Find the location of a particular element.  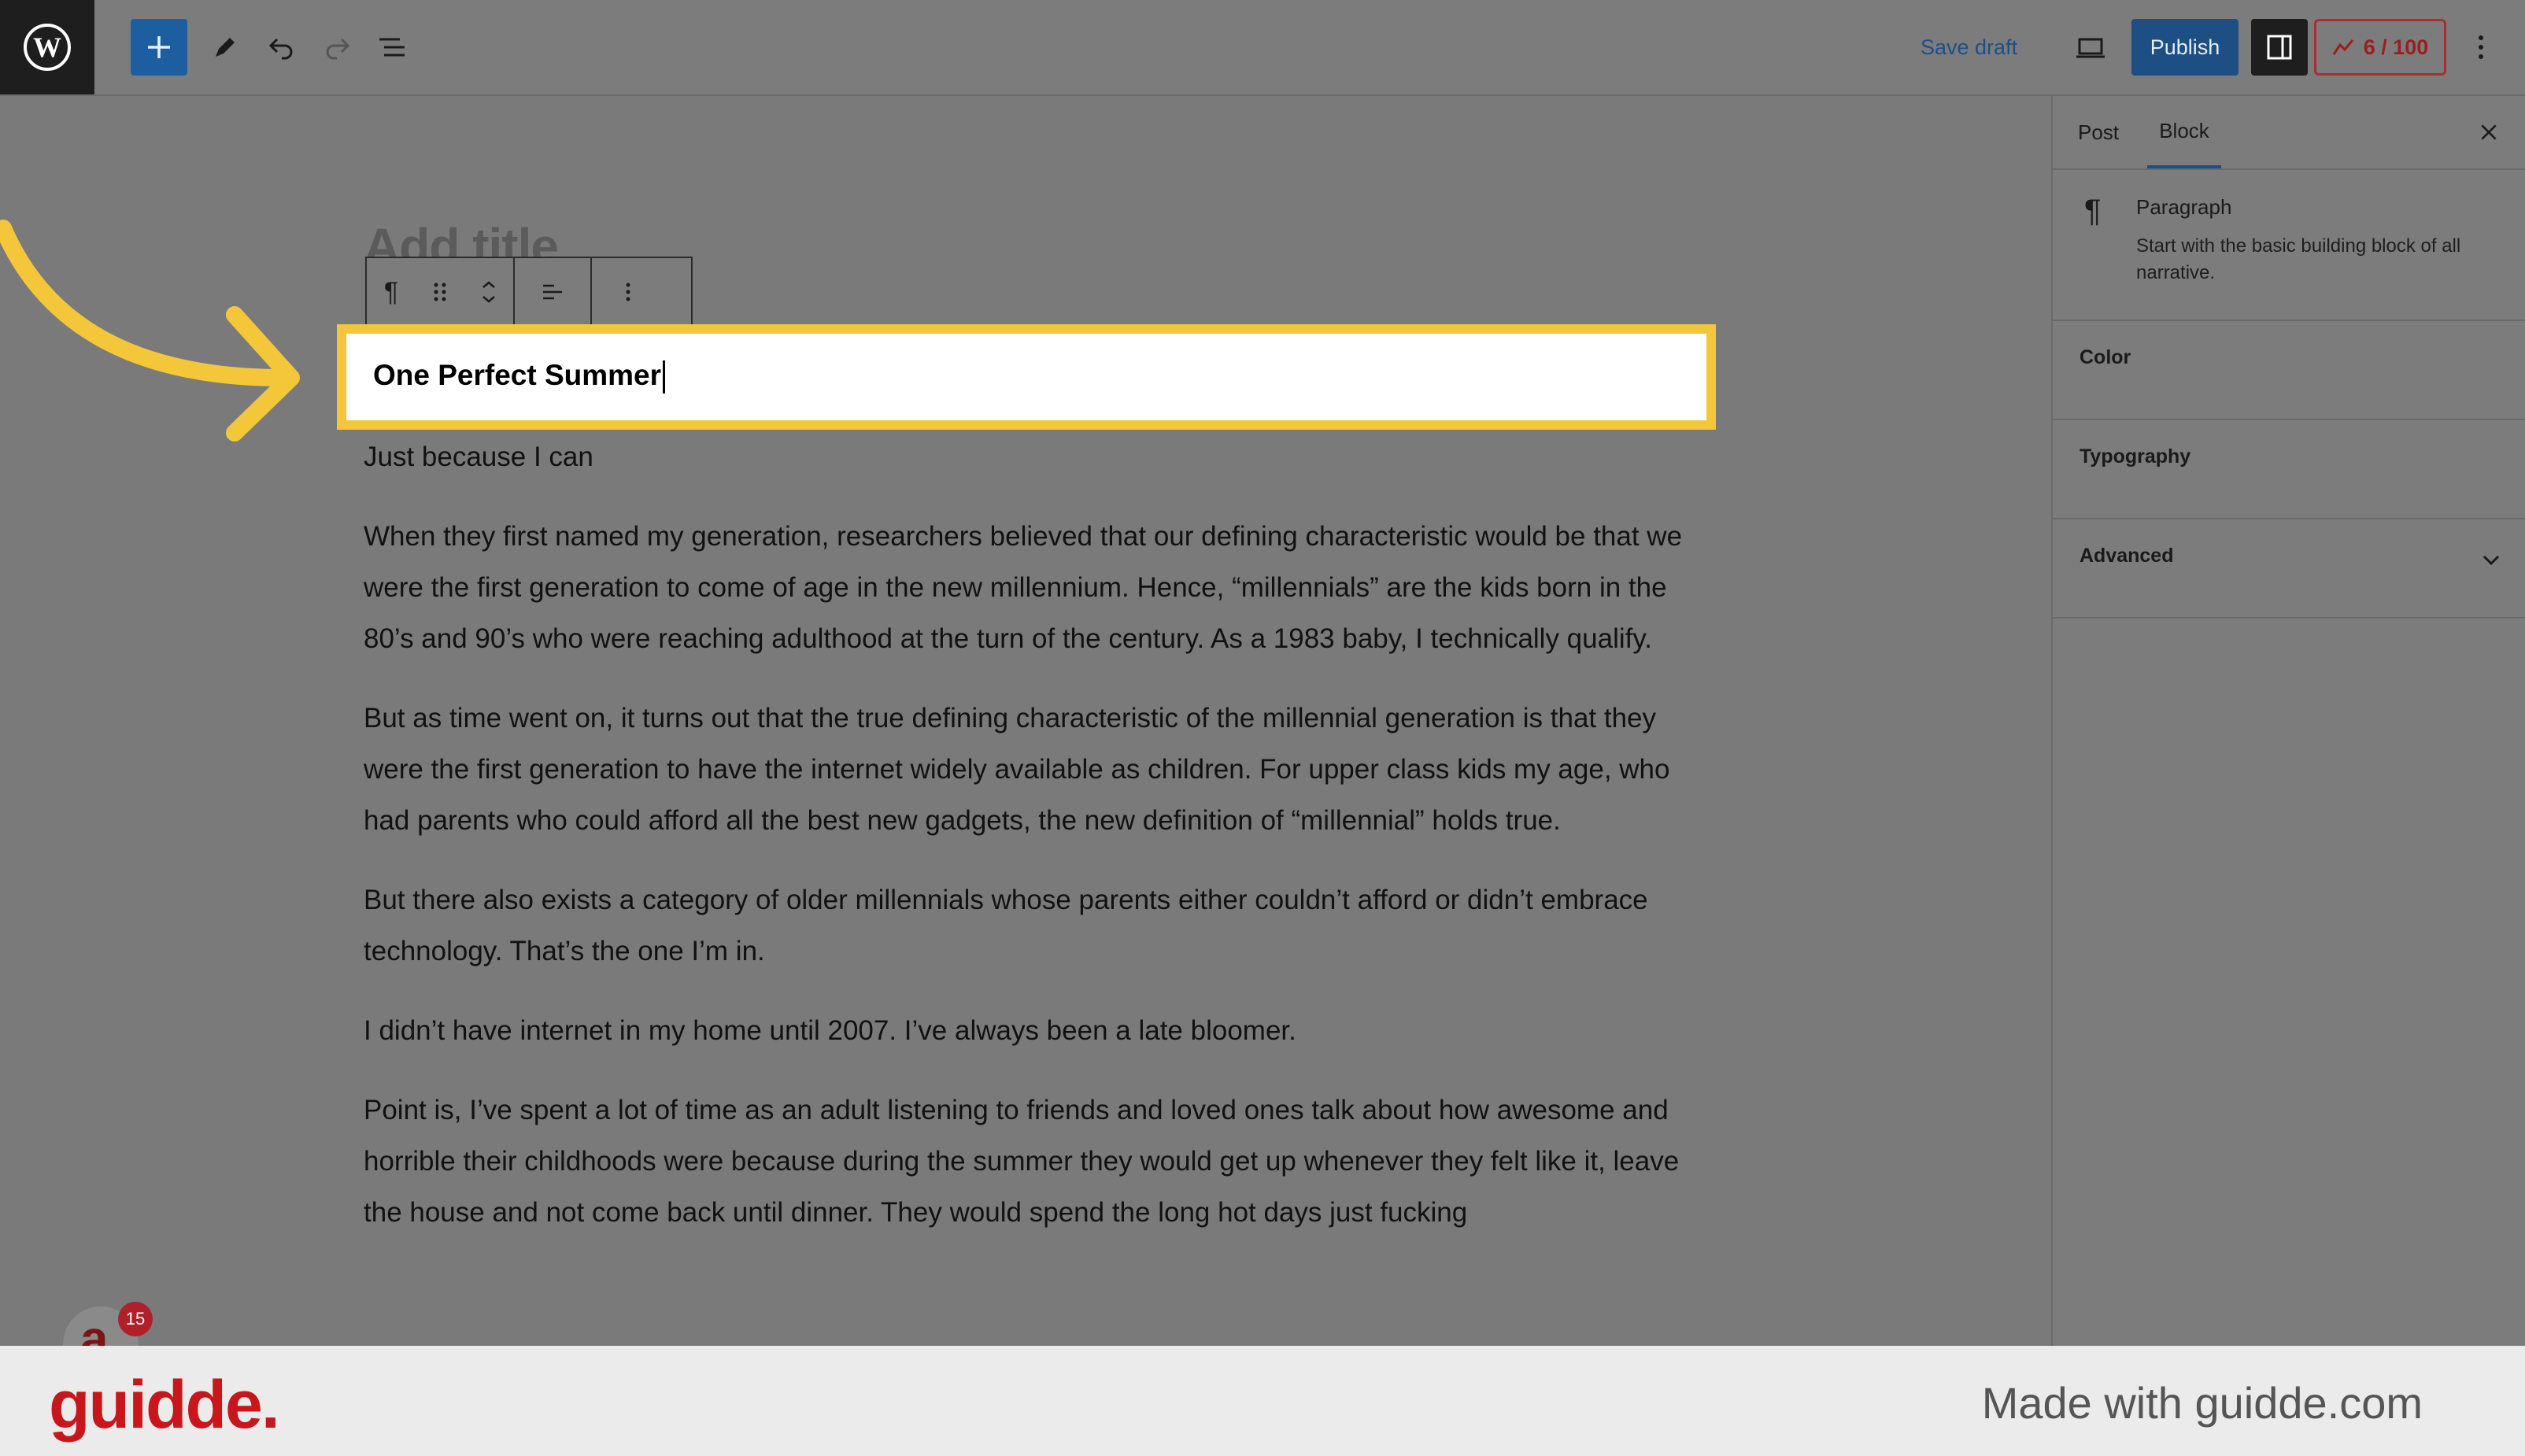

preview-icon is located at coordinates (2090, 48).